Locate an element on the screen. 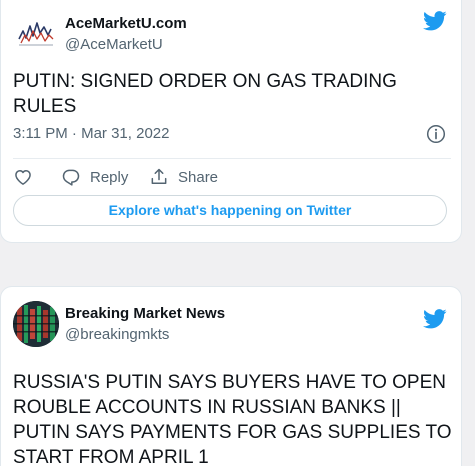 The height and width of the screenshot is (466, 475). author-display-name: Breaking Market News is located at coordinates (145, 314).